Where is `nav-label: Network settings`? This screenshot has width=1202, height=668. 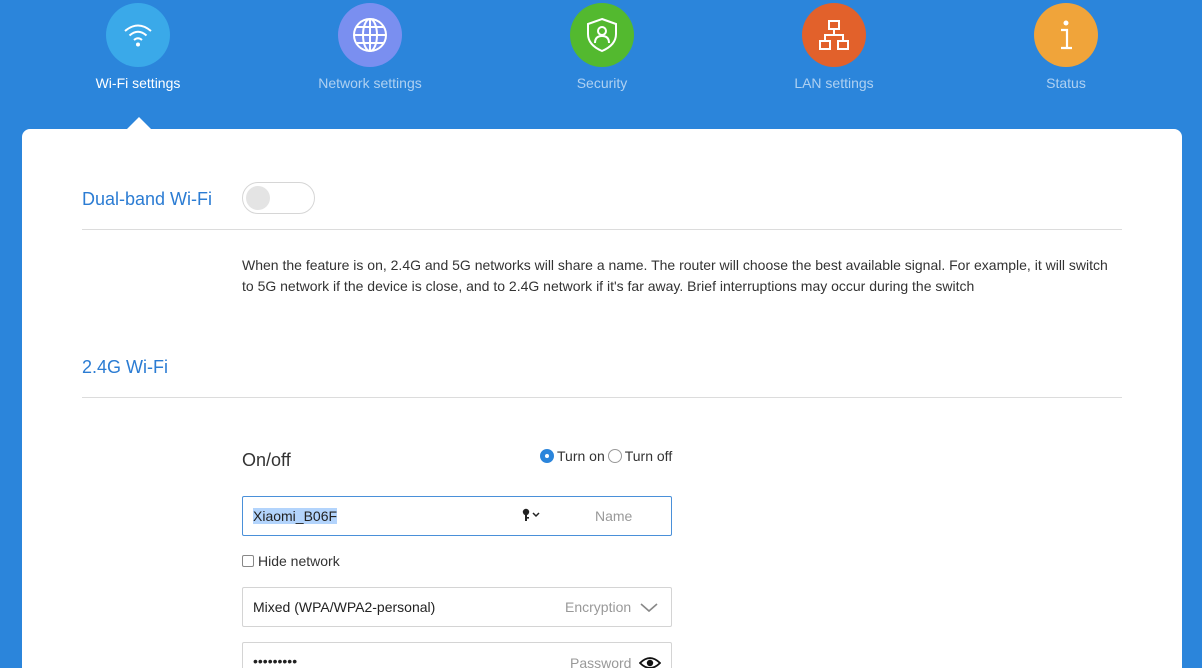
nav-label: Network settings is located at coordinates (370, 83).